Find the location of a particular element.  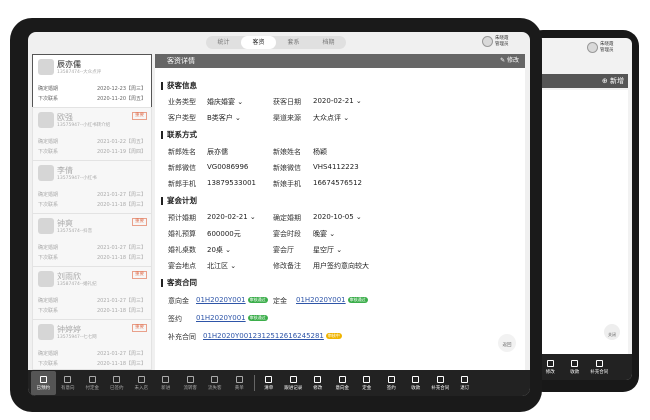

customer-source: 13587474--大众点评 is located at coordinates (79, 72).